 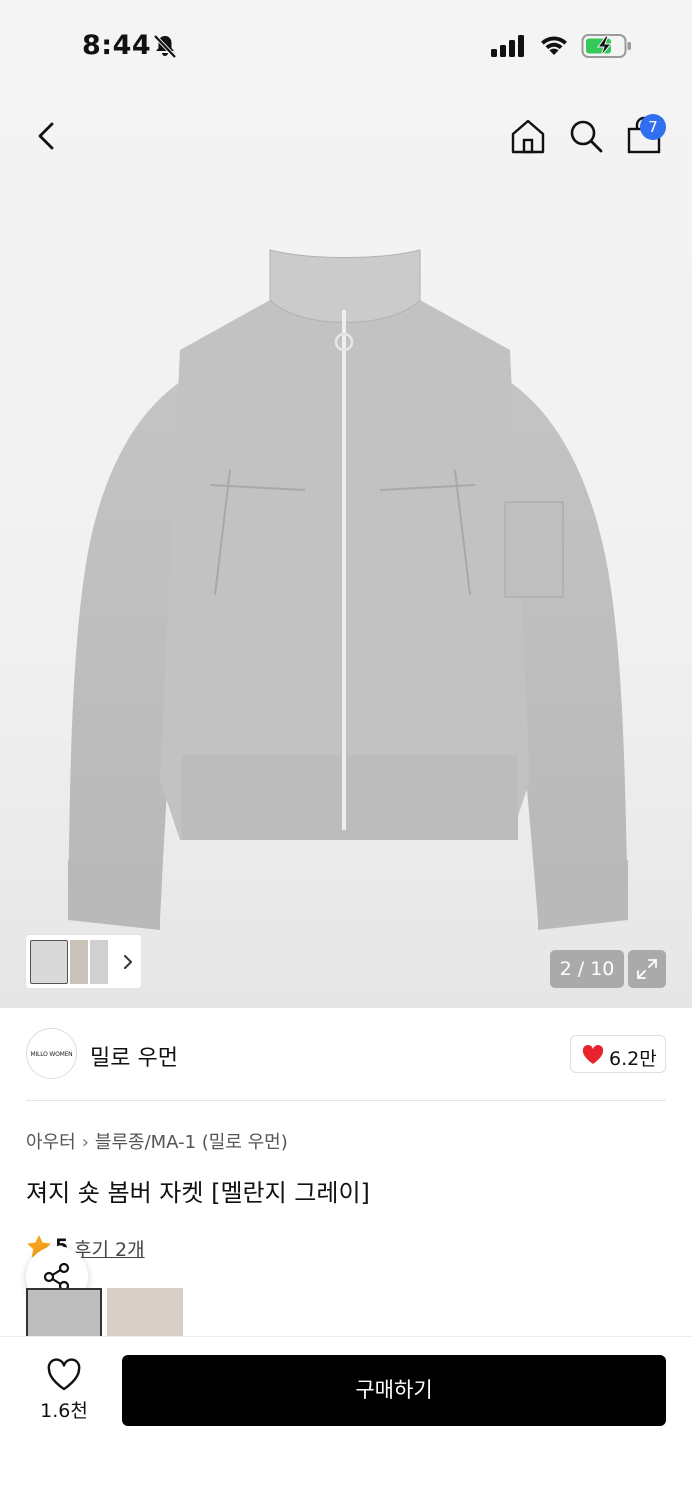 What do you see at coordinates (51, 1142) in the screenshot?
I see `breadcrumb-category: 아우터` at bounding box center [51, 1142].